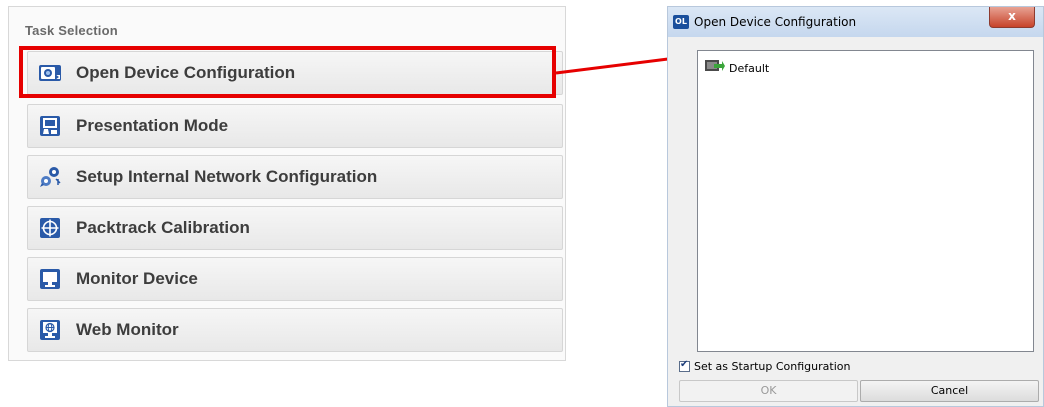 The image size is (1044, 407). What do you see at coordinates (772, 366) in the screenshot?
I see `startup-checkbox-label: Set as Startup Configuration` at bounding box center [772, 366].